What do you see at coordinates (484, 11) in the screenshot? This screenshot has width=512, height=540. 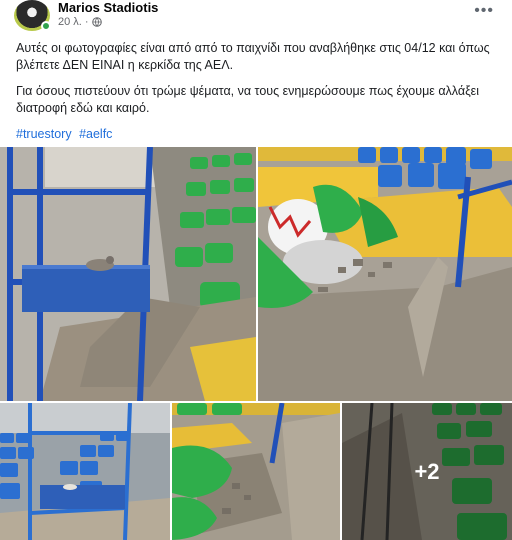 I see `more-options-button: •••` at bounding box center [484, 11].